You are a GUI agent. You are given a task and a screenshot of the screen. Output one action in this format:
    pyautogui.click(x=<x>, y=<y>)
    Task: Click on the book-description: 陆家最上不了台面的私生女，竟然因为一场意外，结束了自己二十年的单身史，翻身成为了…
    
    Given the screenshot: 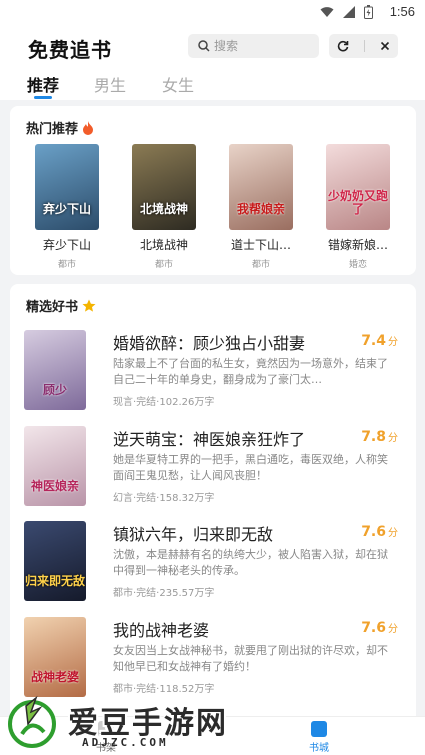 What is the action you would take?
    pyautogui.click(x=250, y=371)
    